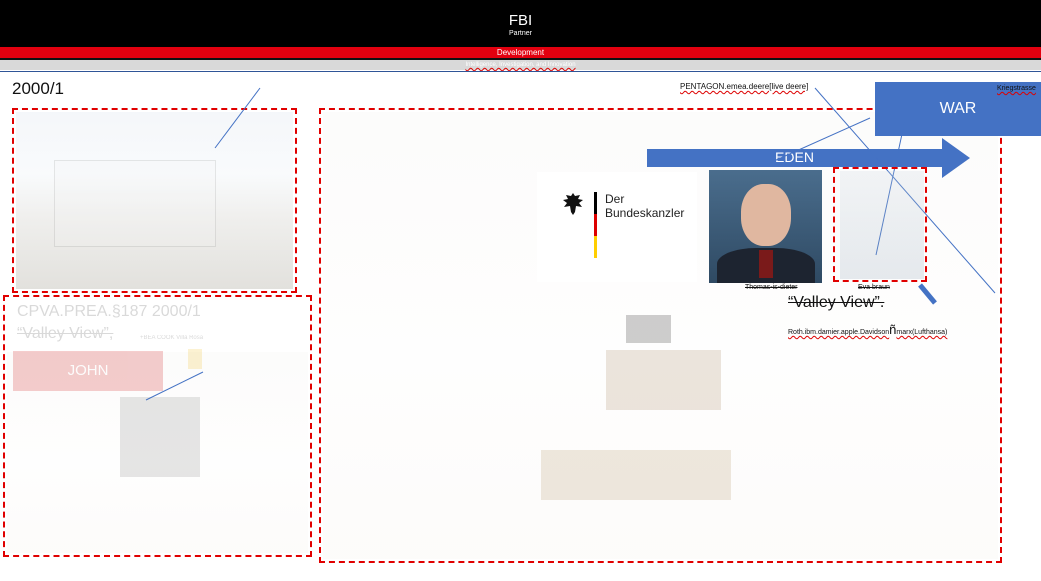  Describe the element at coordinates (615, 199) in the screenshot. I see `bundeskanzler-line1: Der` at that location.